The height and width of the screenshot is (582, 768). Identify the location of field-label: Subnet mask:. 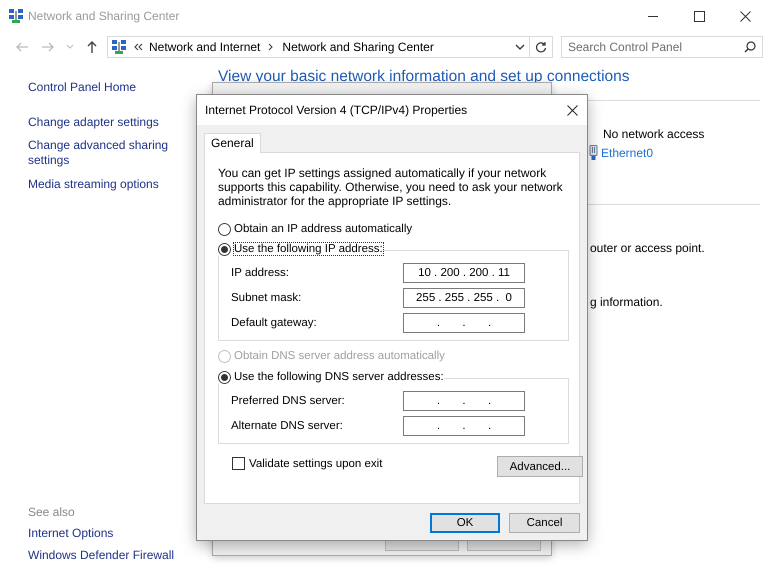
(266, 298).